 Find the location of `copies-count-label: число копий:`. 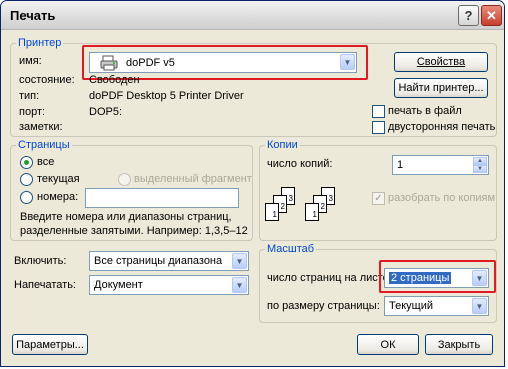

copies-count-label: число копий: is located at coordinates (300, 164).